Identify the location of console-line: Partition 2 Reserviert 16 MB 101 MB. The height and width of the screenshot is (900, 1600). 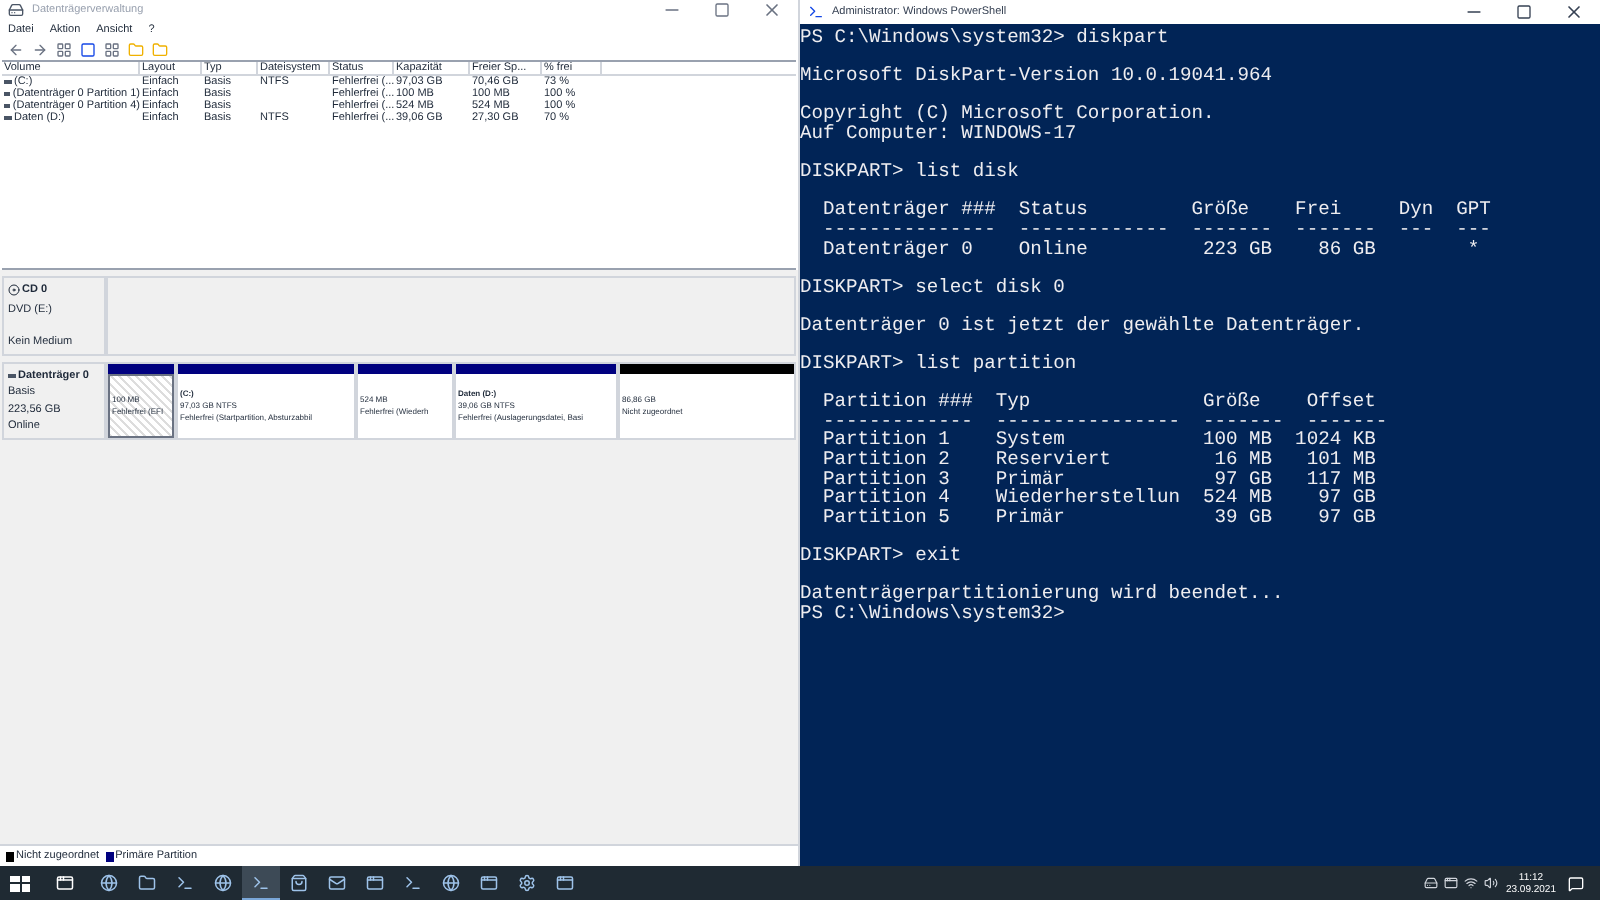
(1098, 460).